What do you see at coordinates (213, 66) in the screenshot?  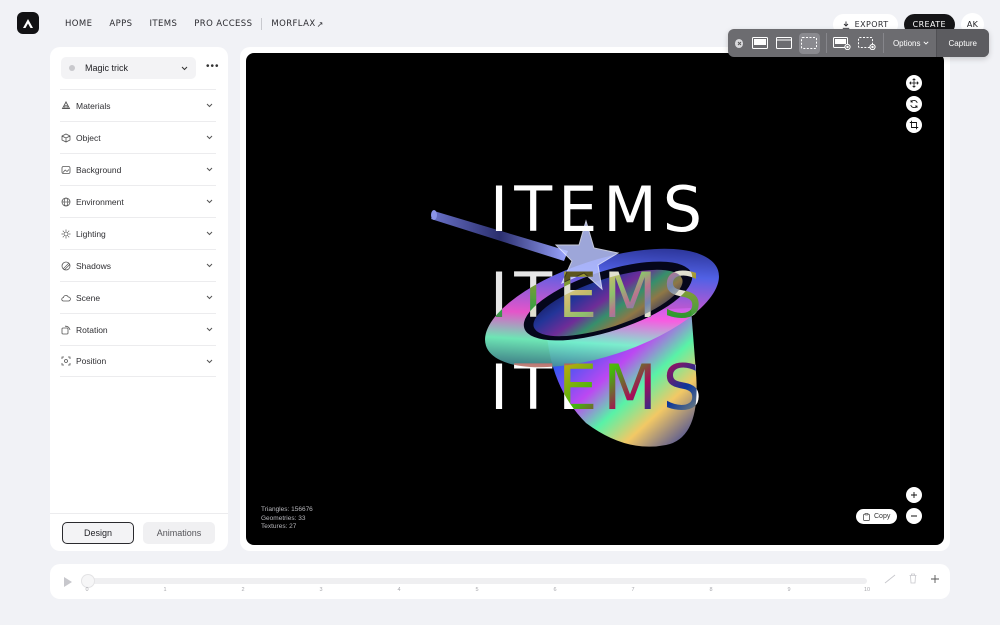 I see `more-options-icon: •••` at bounding box center [213, 66].